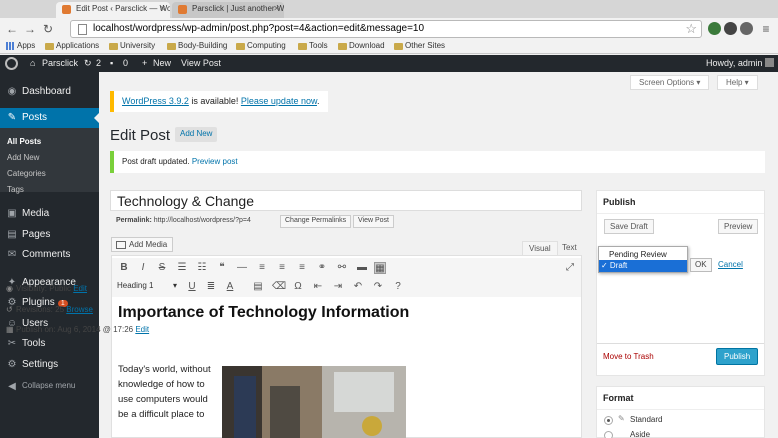  I want to click on post-status-dropdown: Pending Review ✓ Draft, so click(643, 259).